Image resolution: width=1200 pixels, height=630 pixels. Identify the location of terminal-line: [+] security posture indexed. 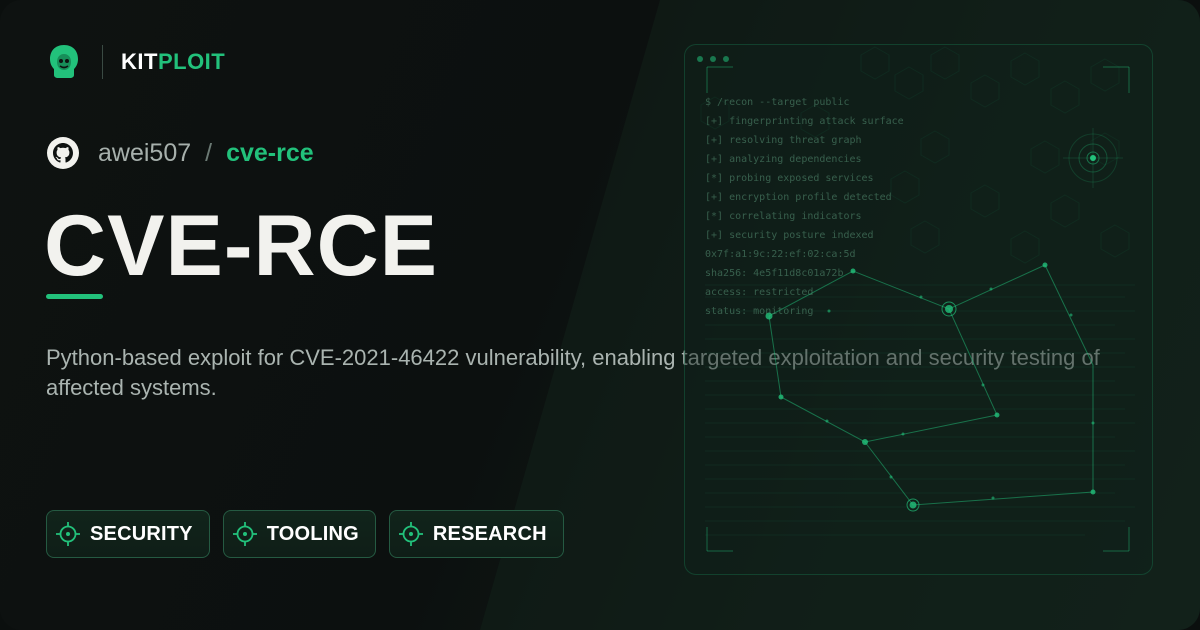
(789, 235).